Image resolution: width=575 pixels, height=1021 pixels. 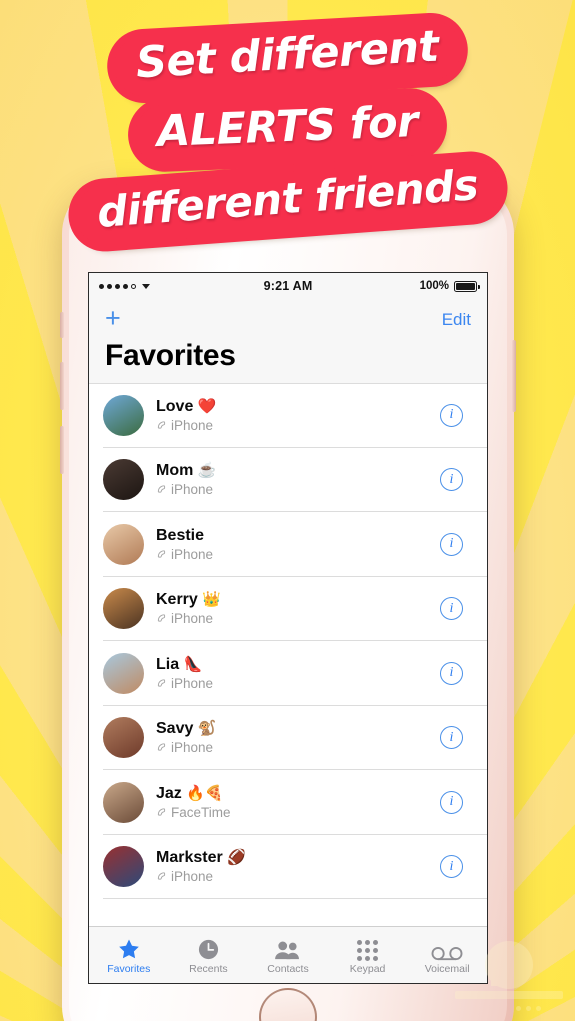 What do you see at coordinates (146, 286) in the screenshot?
I see `carrier-caret-icon` at bounding box center [146, 286].